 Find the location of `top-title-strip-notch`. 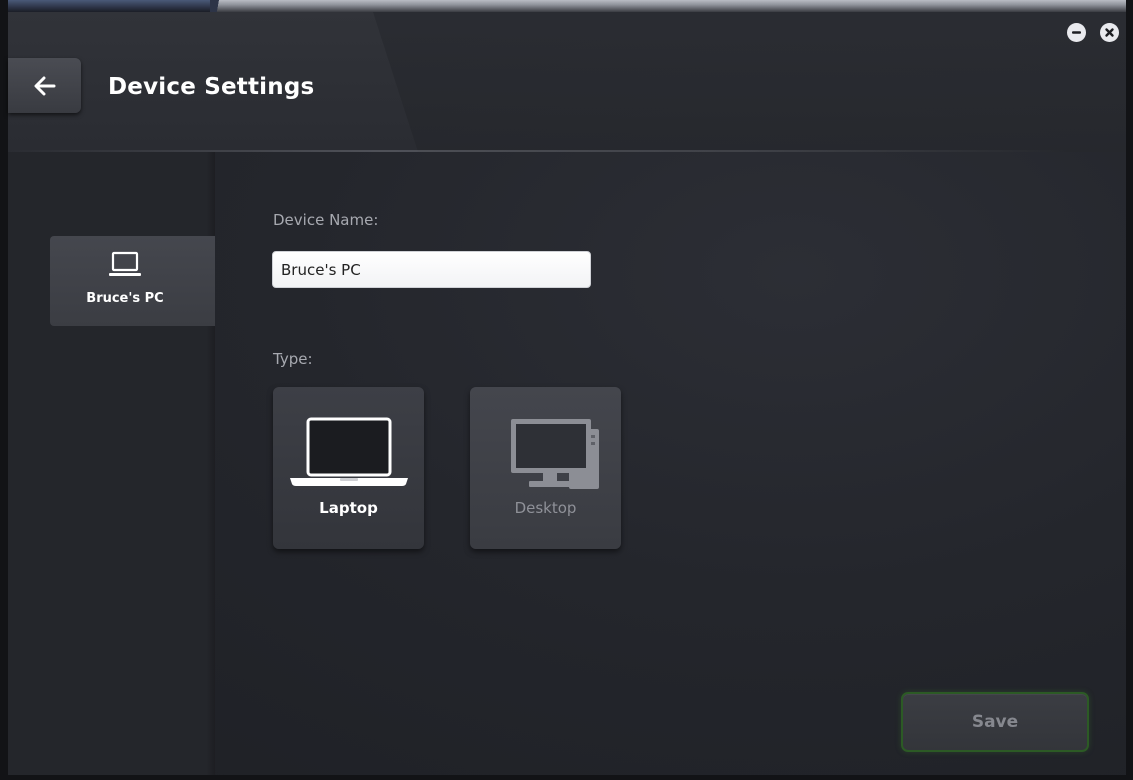

top-title-strip-notch is located at coordinates (220, 6).